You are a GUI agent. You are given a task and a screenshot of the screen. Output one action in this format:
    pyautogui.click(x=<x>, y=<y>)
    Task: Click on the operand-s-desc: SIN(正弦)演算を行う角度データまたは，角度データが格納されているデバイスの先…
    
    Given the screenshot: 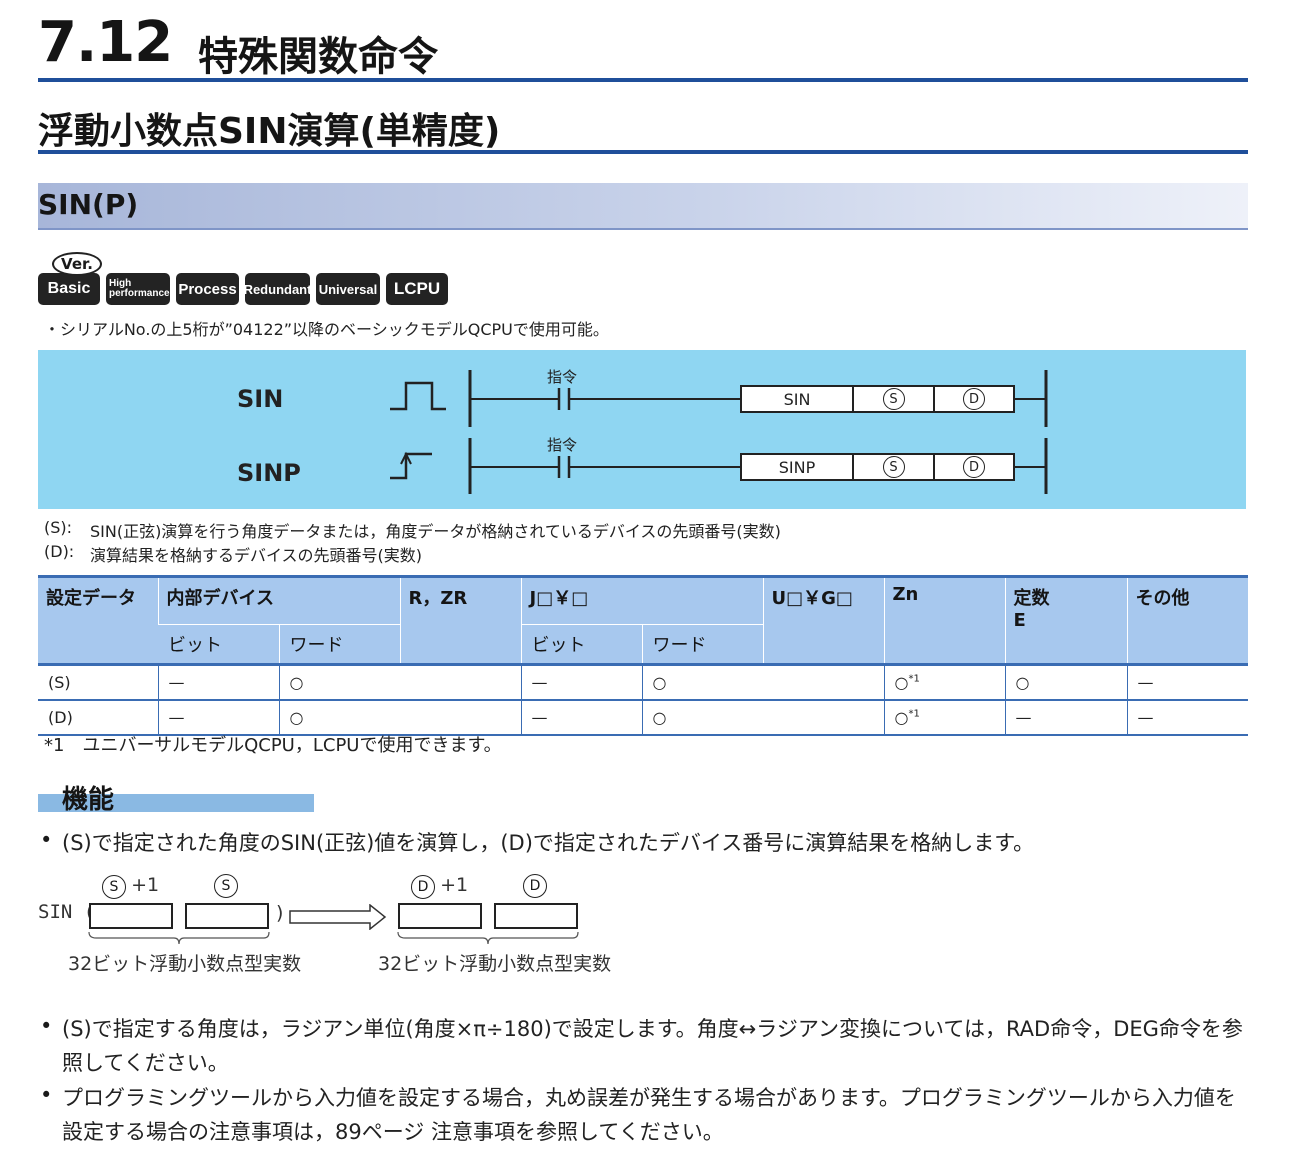 What is the action you would take?
    pyautogui.click(x=435, y=531)
    